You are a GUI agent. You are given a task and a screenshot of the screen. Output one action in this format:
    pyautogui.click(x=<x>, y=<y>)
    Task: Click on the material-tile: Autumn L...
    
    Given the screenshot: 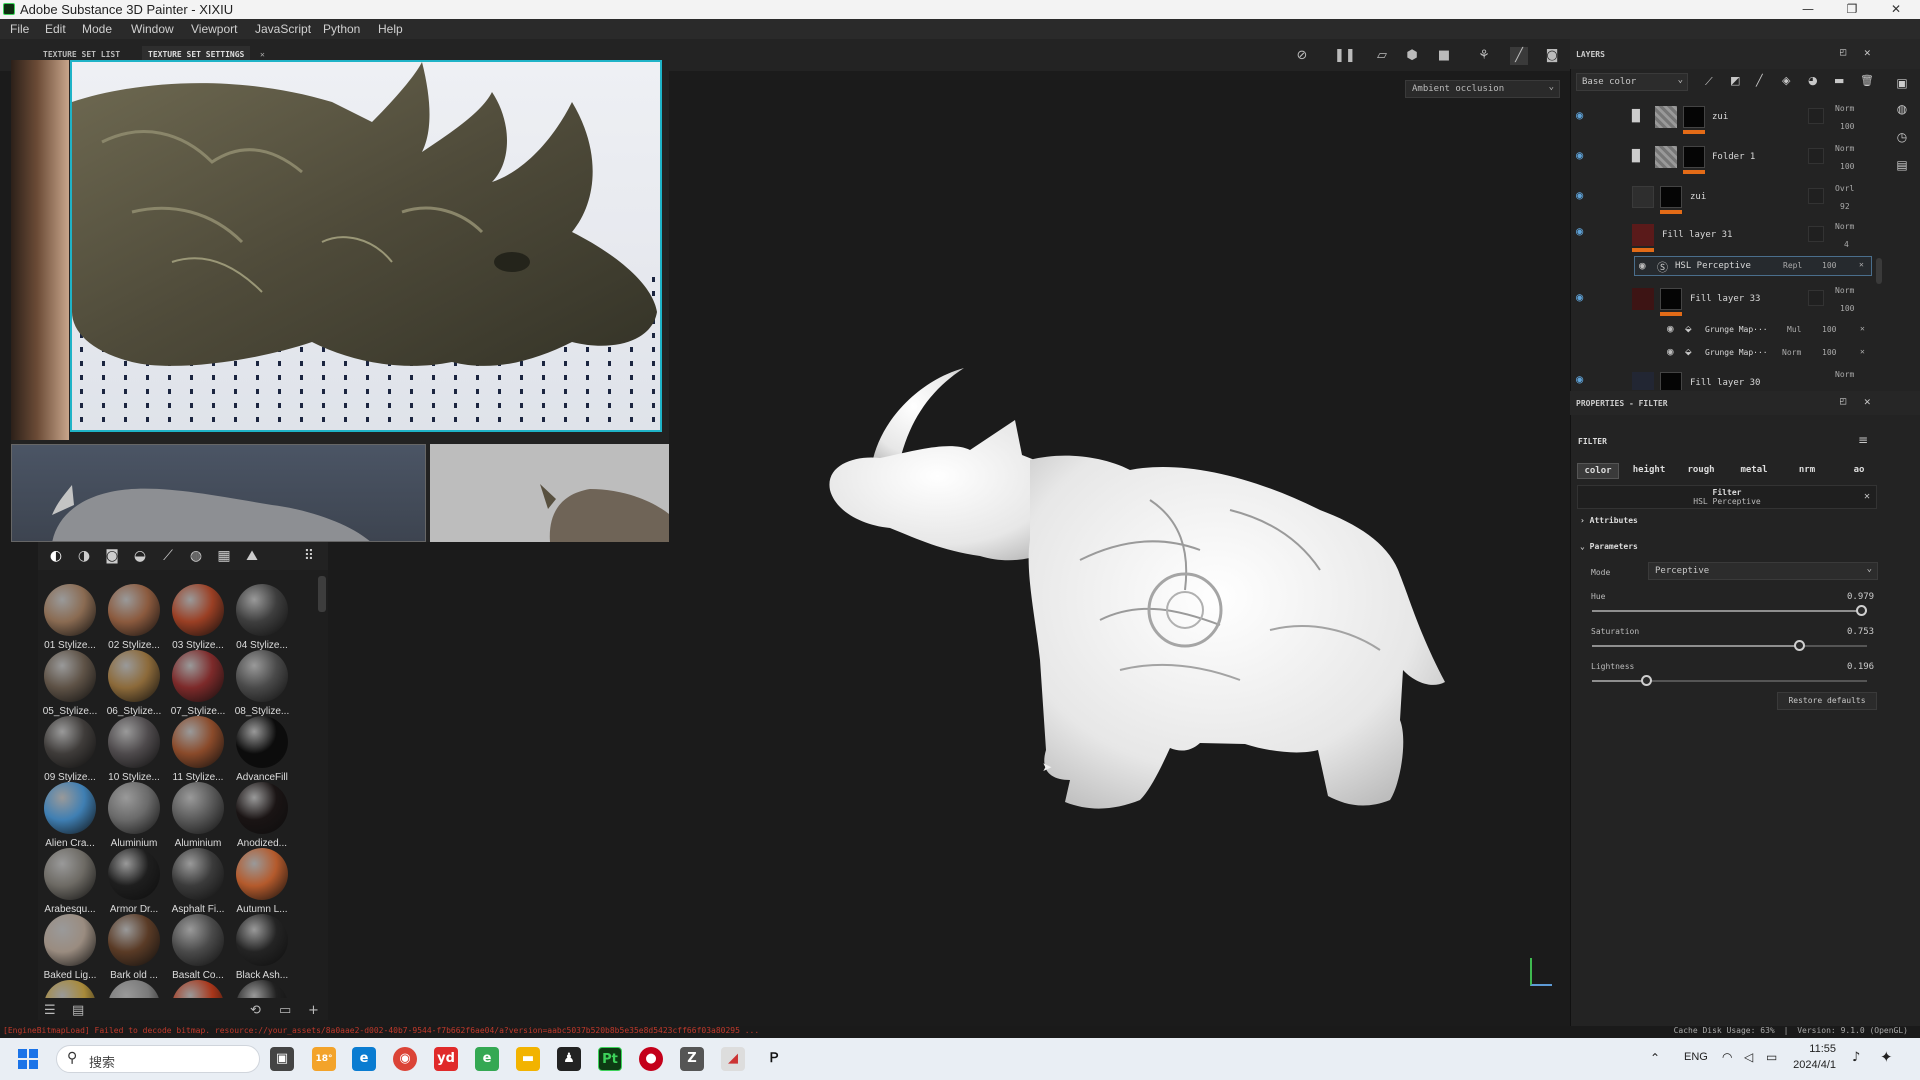 What is the action you would take?
    pyautogui.click(x=262, y=881)
    